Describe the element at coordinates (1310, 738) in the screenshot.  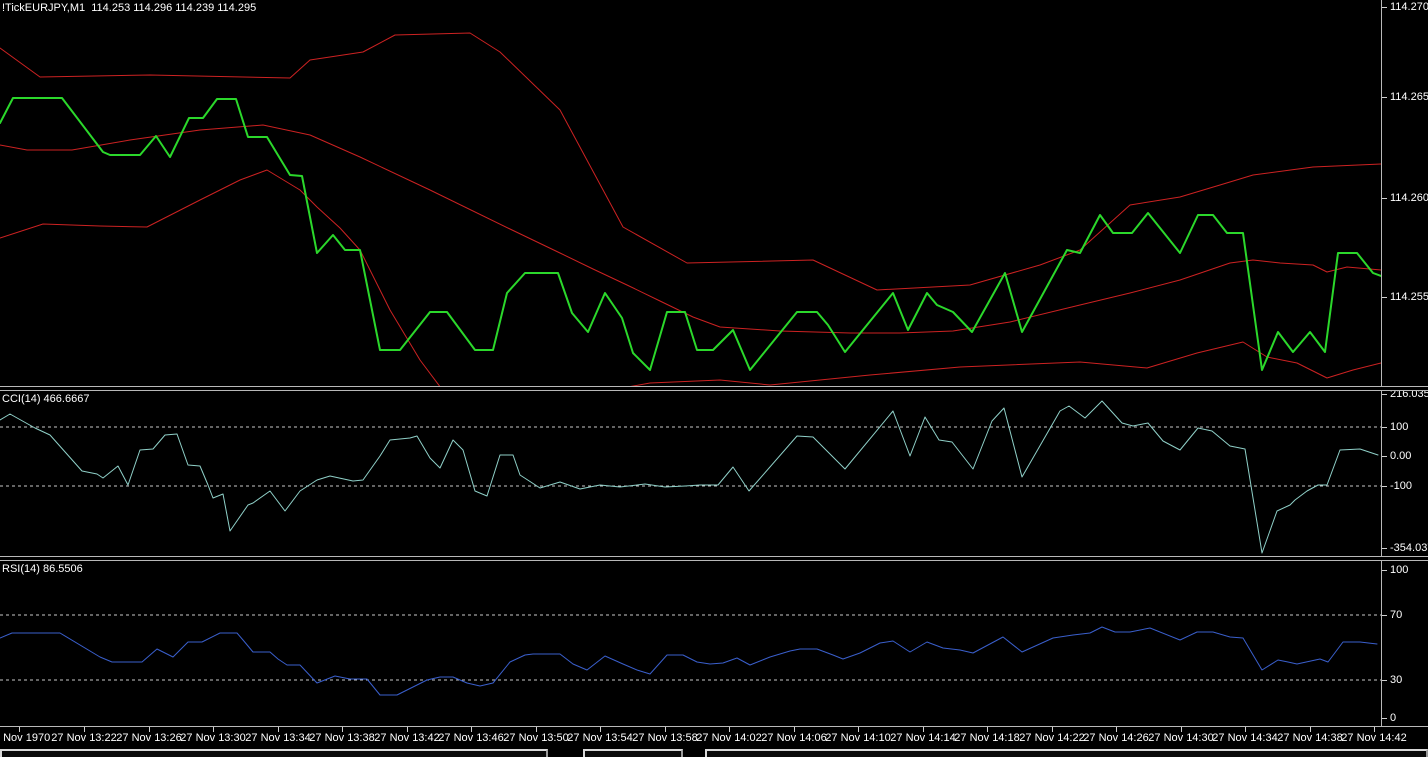
I see `time-label: 27 Nov 14:38` at that location.